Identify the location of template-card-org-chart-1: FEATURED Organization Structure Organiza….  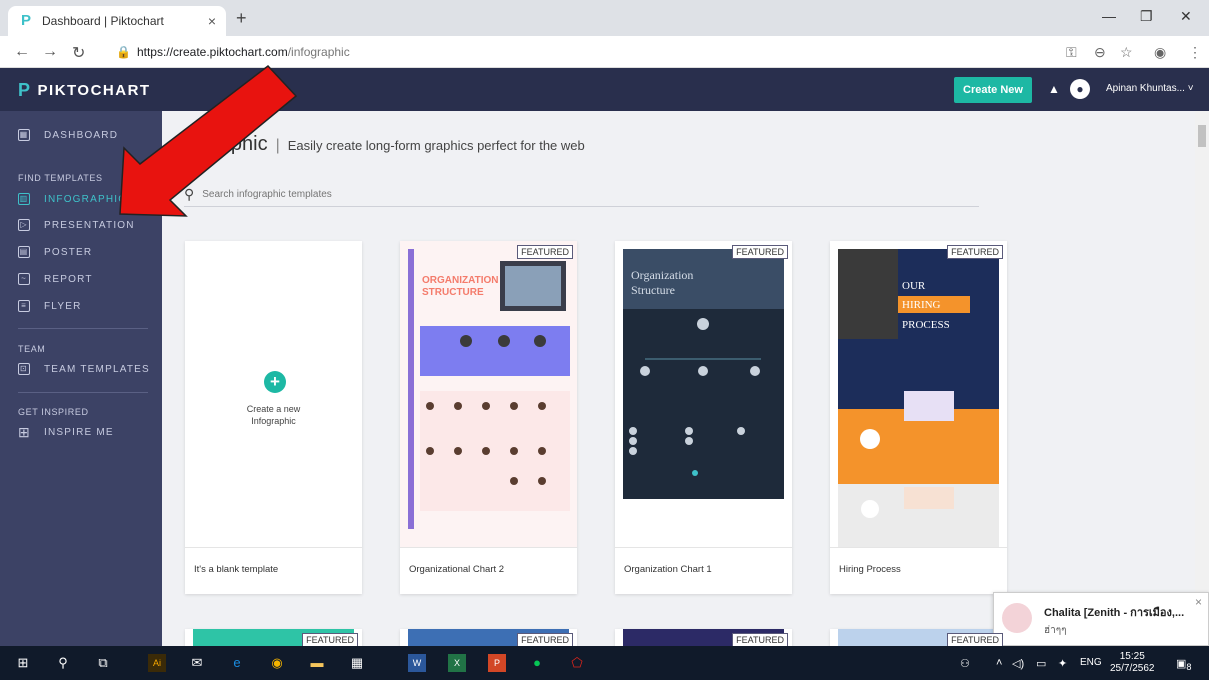
(703, 417).